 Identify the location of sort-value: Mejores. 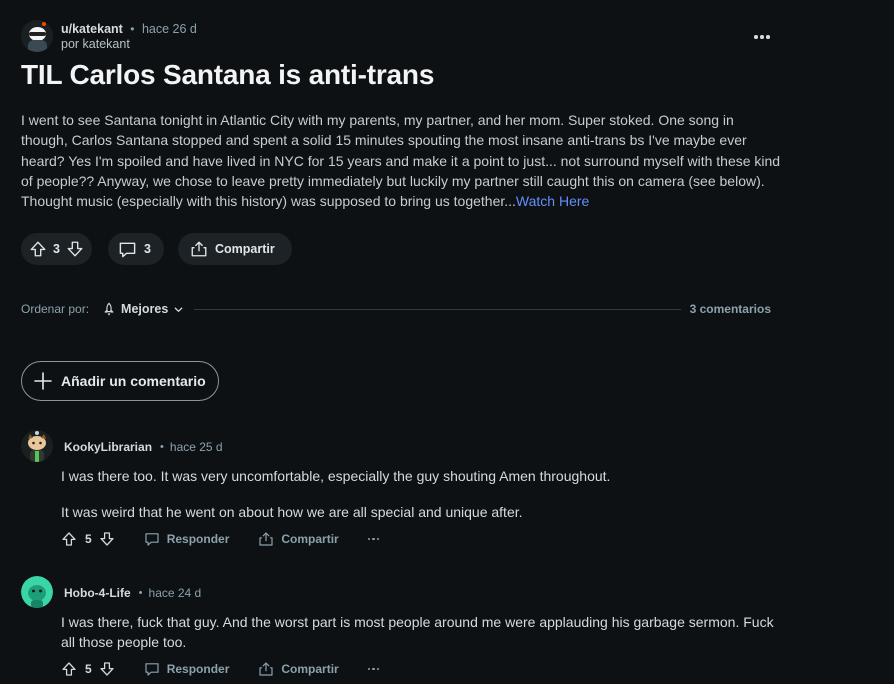
(145, 309).